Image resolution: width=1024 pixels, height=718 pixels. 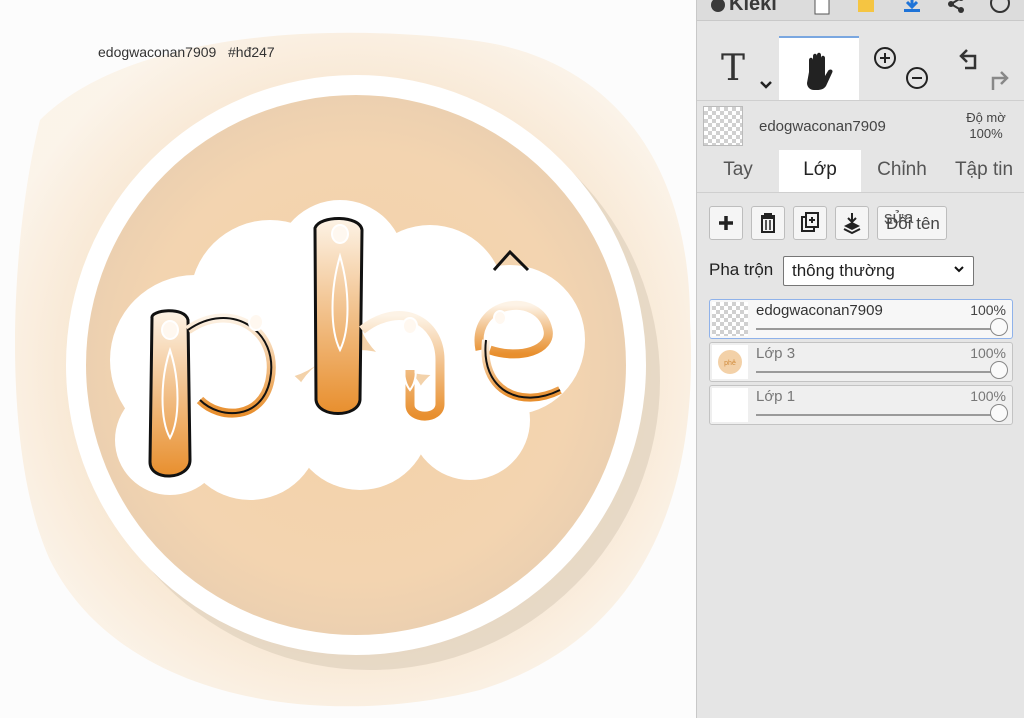 What do you see at coordinates (861, 405) in the screenshot?
I see `layer-item: Lớp 1 100%` at bounding box center [861, 405].